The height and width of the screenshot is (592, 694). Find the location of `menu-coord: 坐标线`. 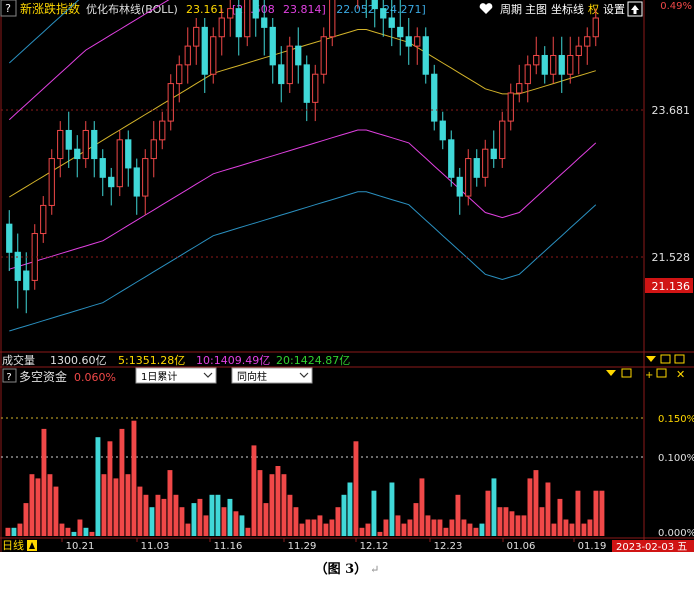

menu-coord: 坐标线 is located at coordinates (567, 9).